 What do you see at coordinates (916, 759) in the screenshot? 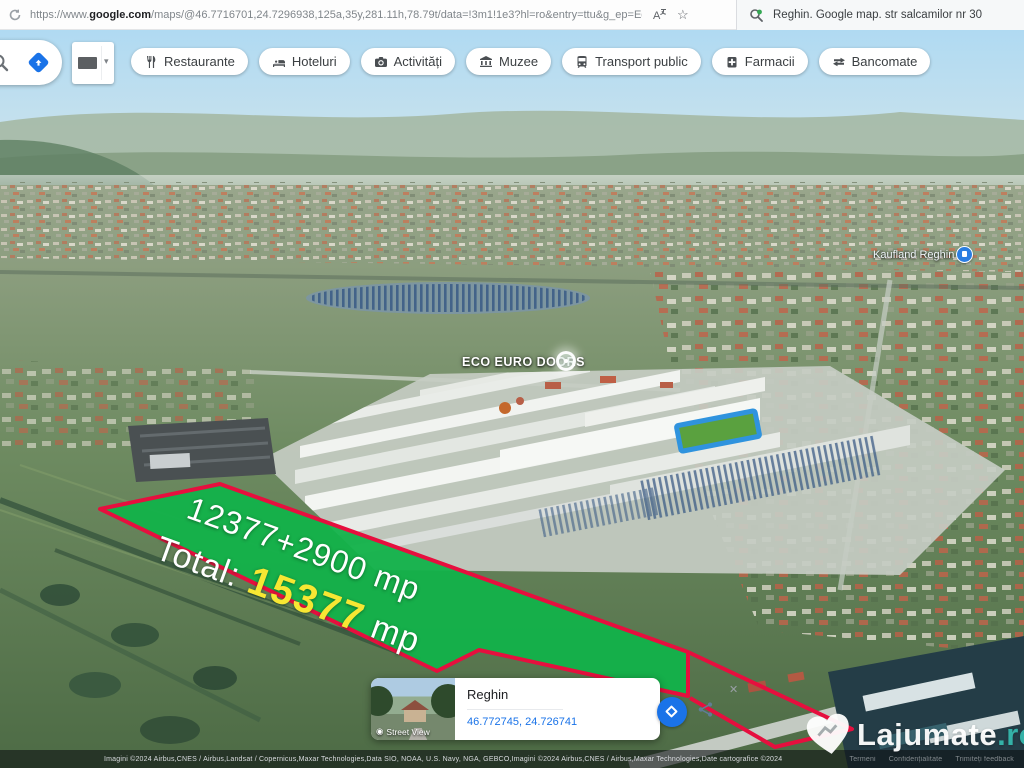
I see `footer-link-privacy: Confidențialitate` at bounding box center [916, 759].